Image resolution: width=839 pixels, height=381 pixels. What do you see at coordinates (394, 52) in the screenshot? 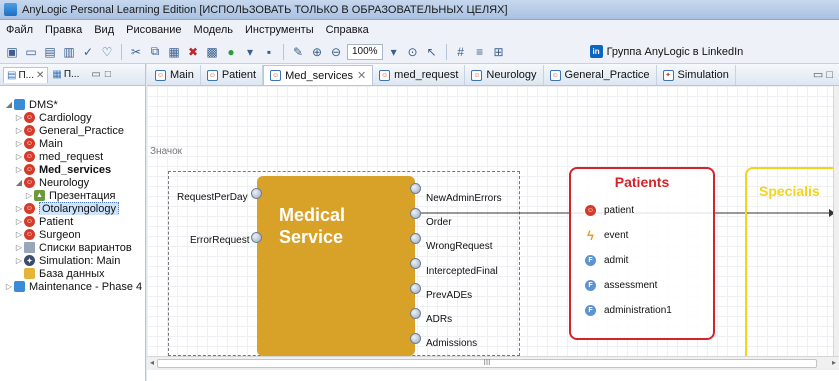
I see `zoom-dropdown-icon: ▾` at bounding box center [394, 52].